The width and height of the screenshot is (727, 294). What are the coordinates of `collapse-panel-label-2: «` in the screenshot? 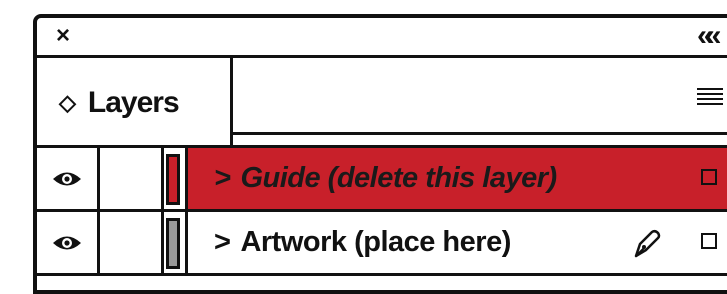 It's located at (712, 35).